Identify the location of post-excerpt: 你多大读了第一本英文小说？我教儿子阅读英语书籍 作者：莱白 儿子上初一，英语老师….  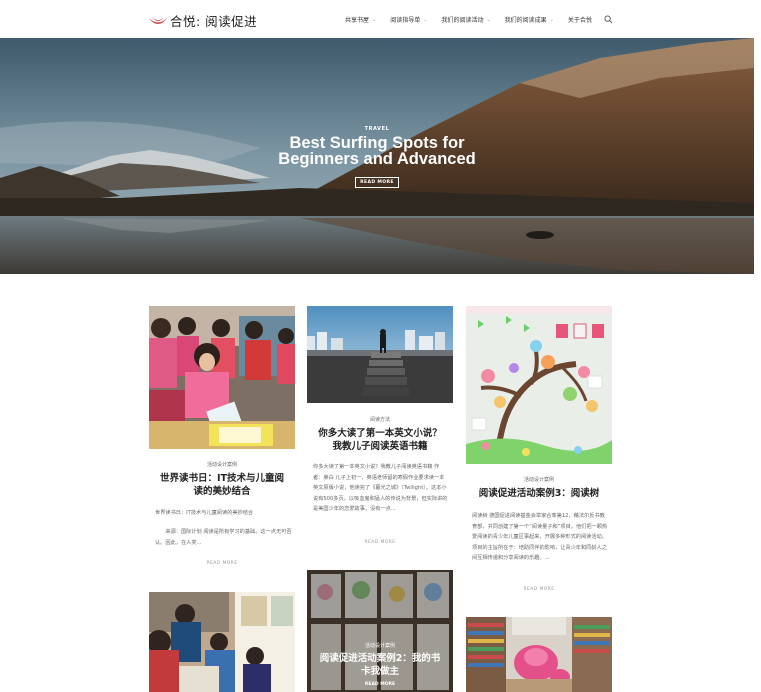
(380, 488).